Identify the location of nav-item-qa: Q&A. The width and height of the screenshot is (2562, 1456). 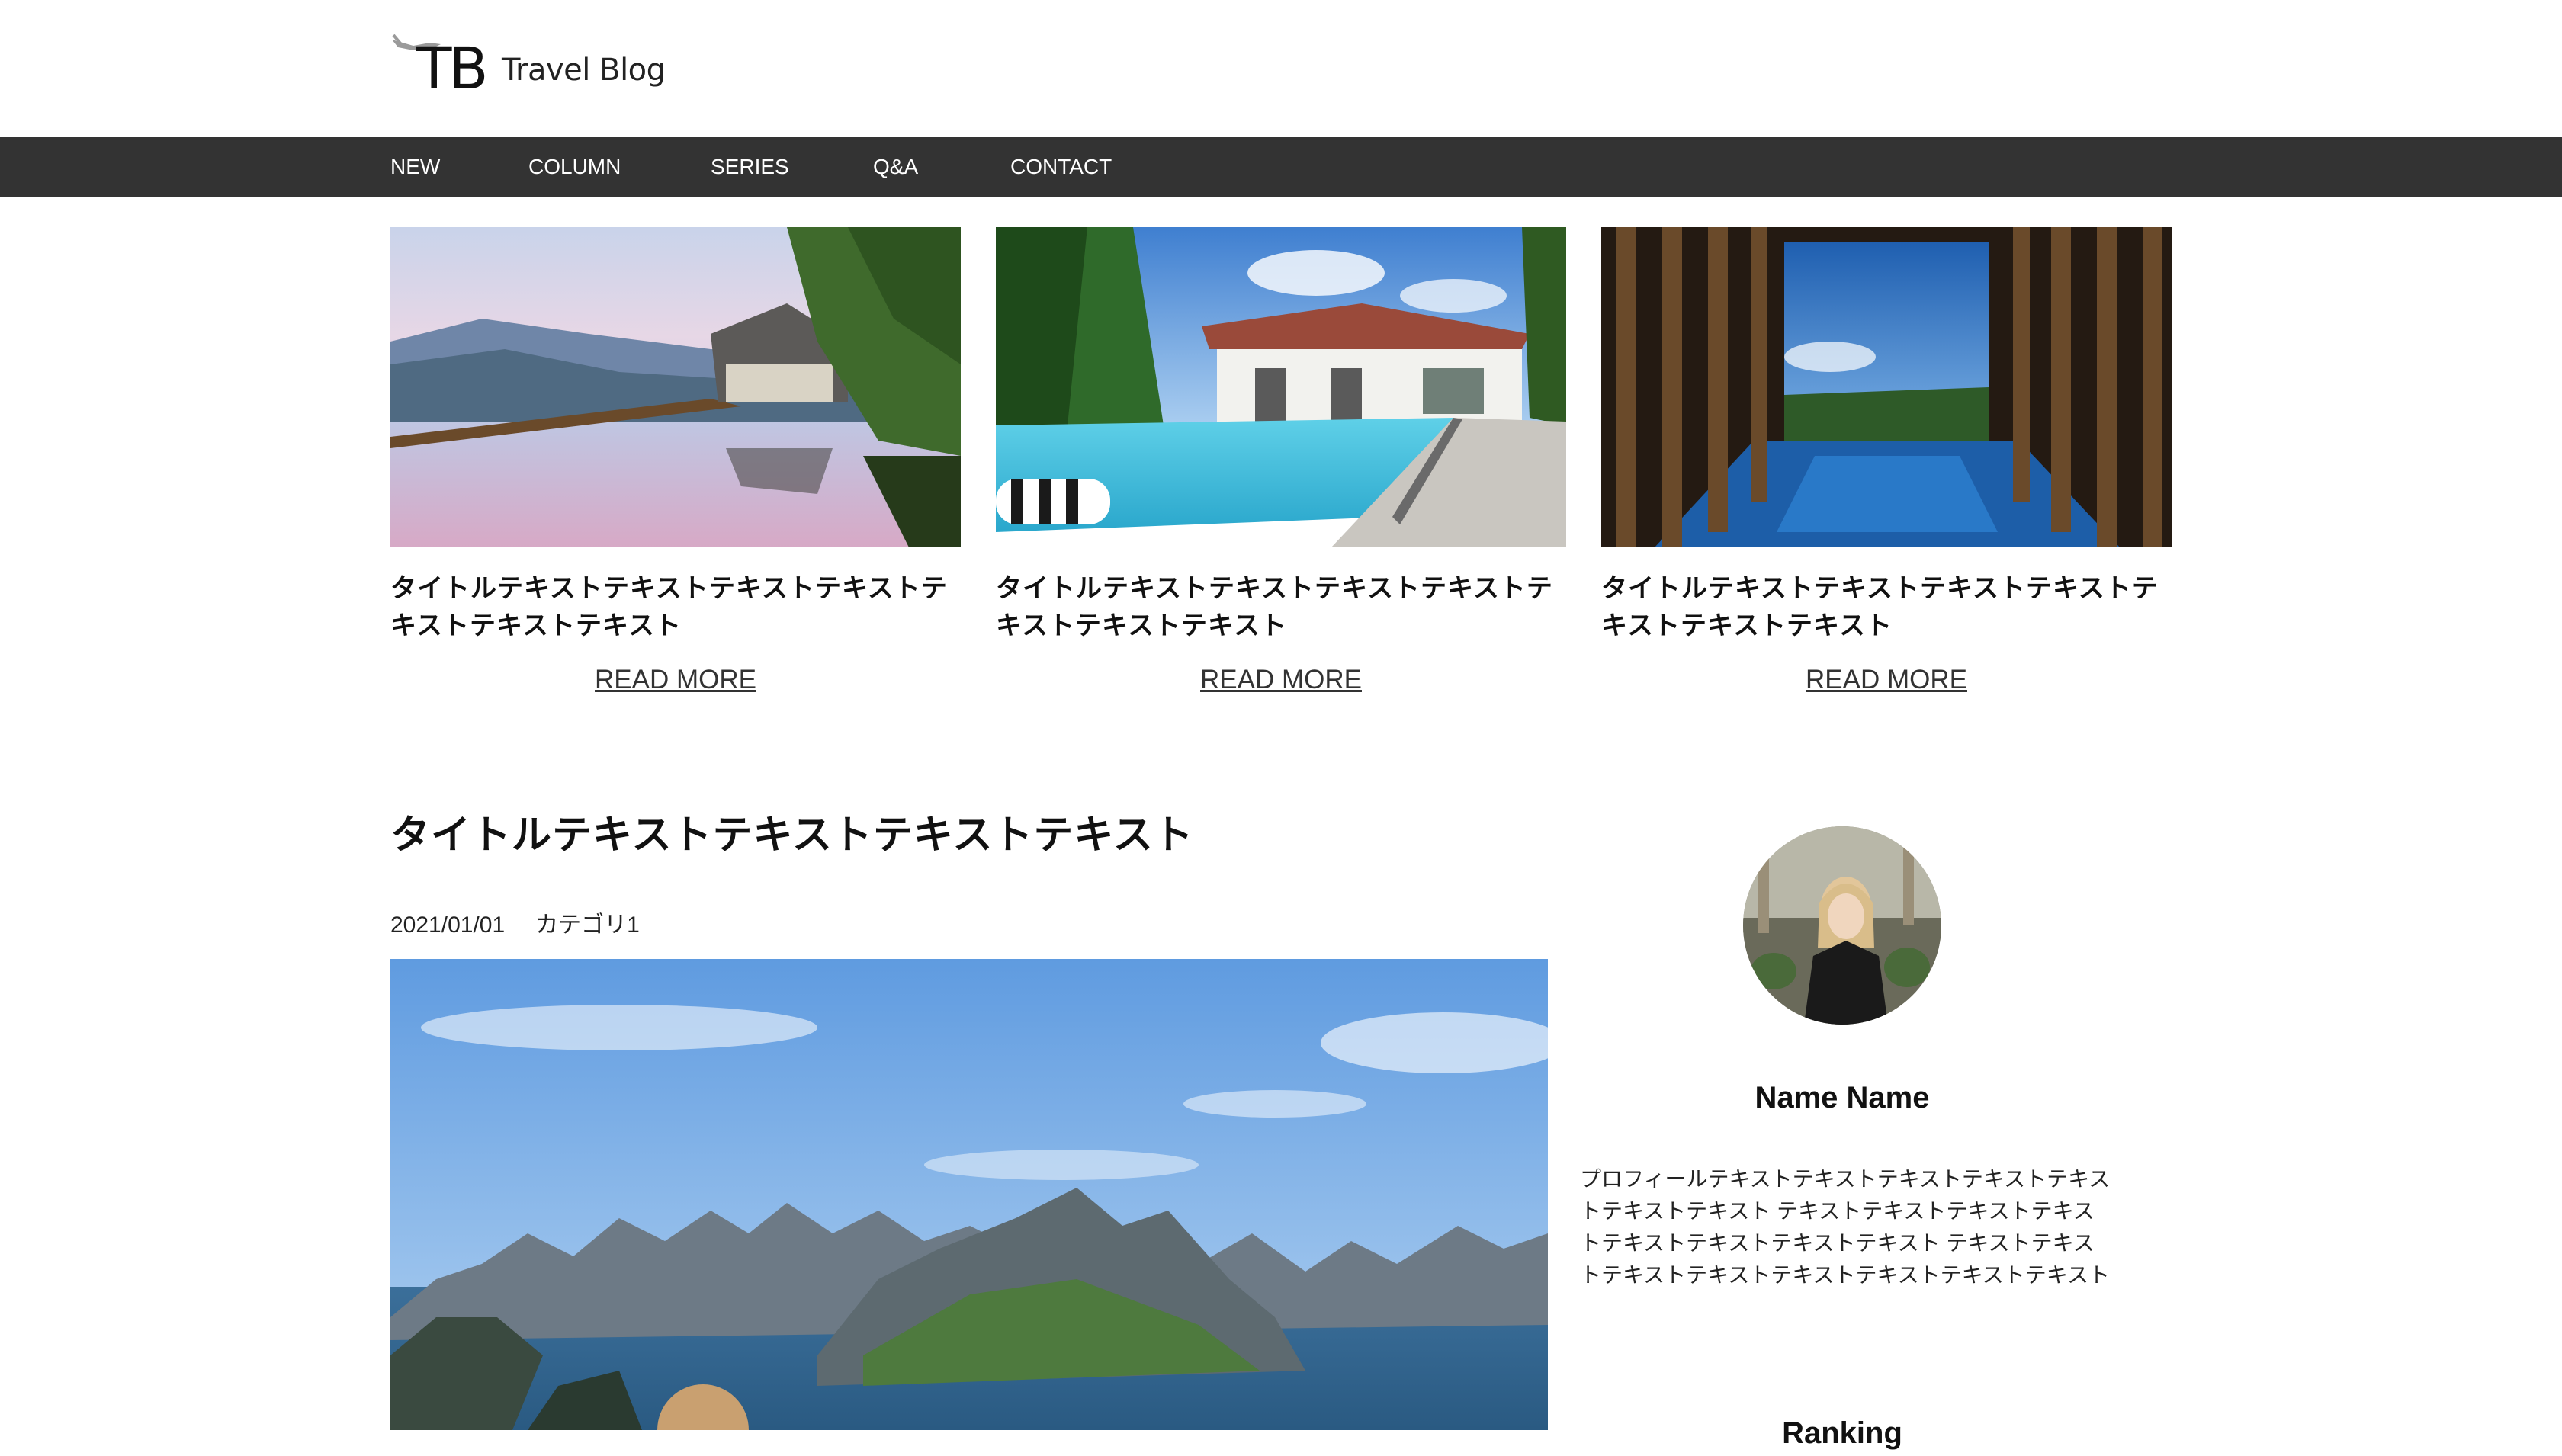
(895, 167).